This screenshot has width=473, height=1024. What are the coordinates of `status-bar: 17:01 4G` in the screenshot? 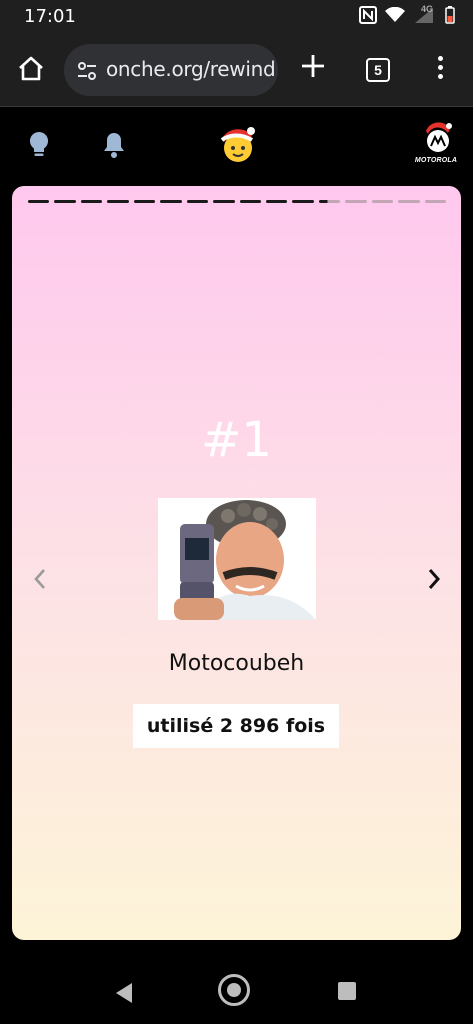 It's located at (236, 17).